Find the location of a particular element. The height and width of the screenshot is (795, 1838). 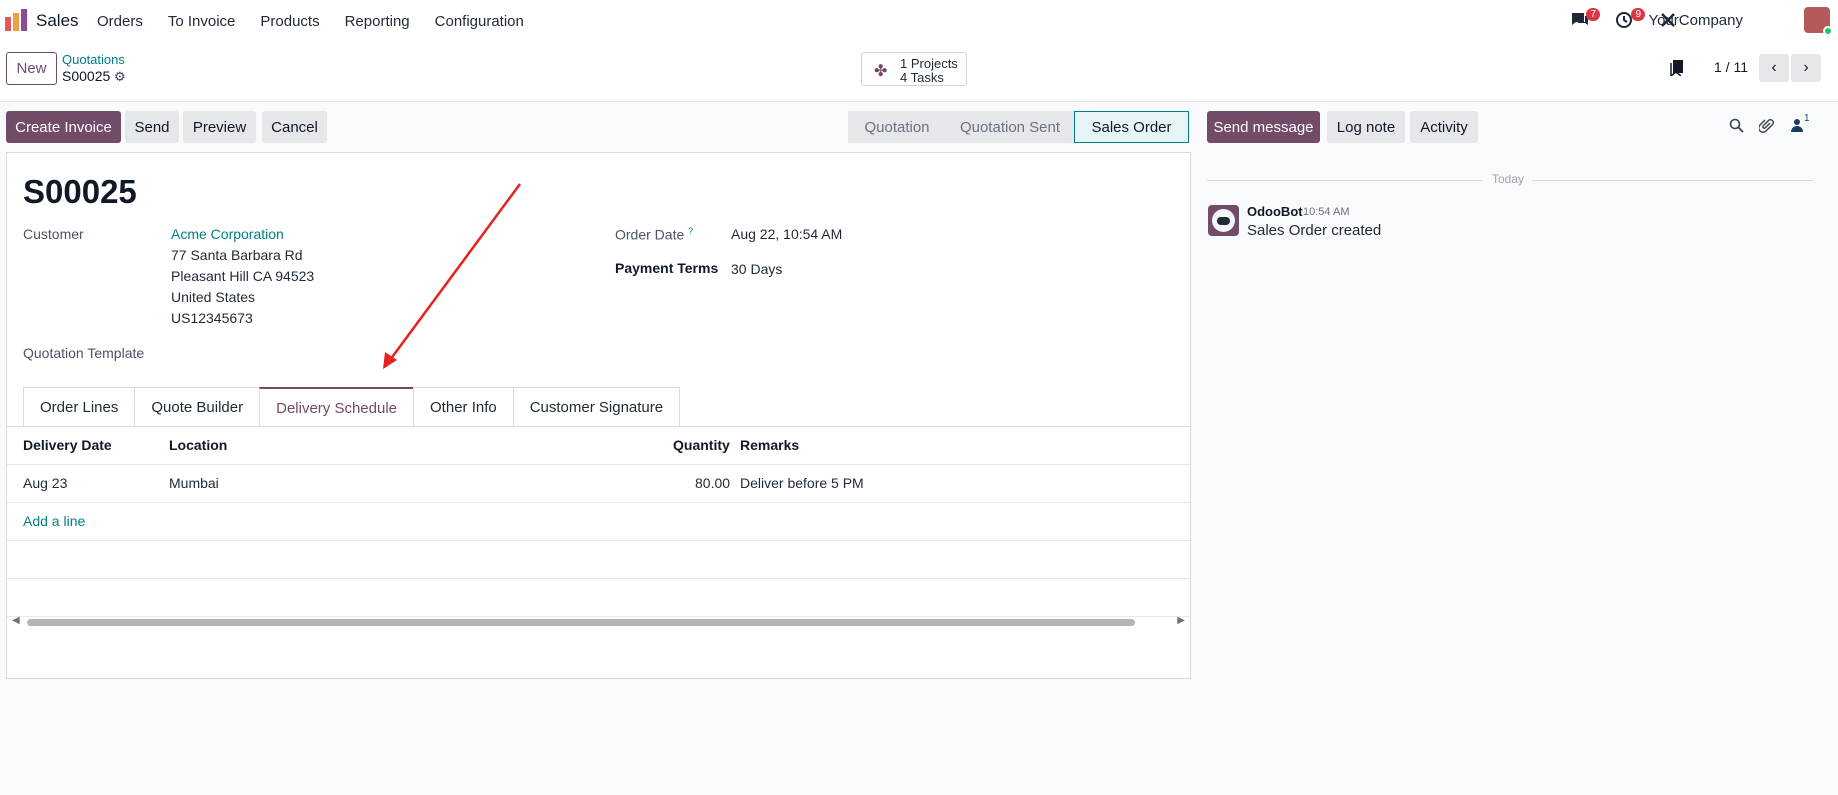

customer-label: Customer is located at coordinates (53, 234).